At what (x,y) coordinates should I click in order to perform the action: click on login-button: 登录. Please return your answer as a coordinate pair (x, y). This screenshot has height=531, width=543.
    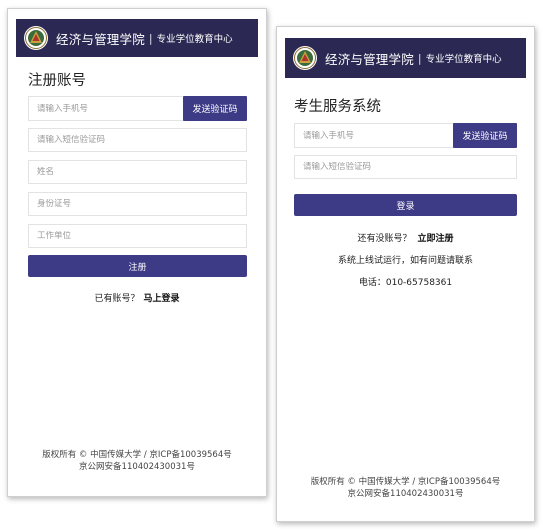
    Looking at the image, I should click on (405, 205).